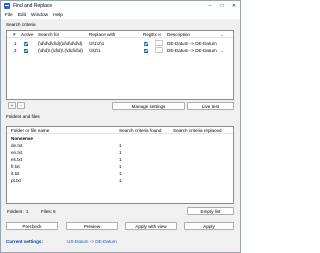  I want to click on title-bar: Find and Replace – □ ✕, so click(120, 6).